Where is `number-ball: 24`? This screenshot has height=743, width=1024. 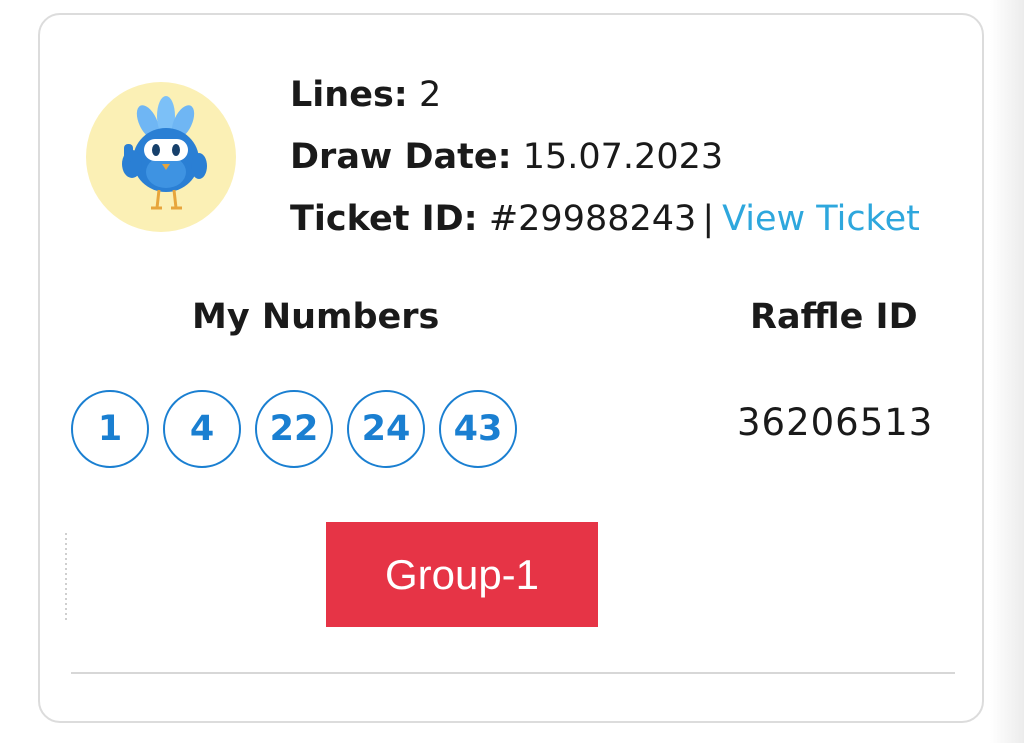 number-ball: 24 is located at coordinates (386, 429).